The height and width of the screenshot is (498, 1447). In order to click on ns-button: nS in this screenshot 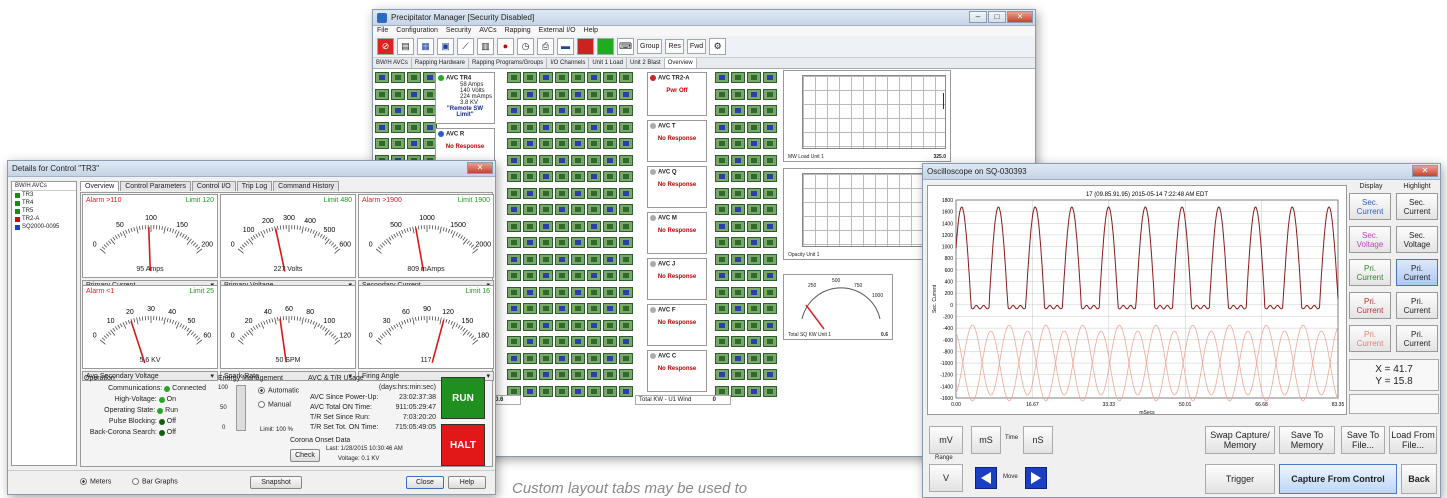, I will do `click(1038, 440)`.